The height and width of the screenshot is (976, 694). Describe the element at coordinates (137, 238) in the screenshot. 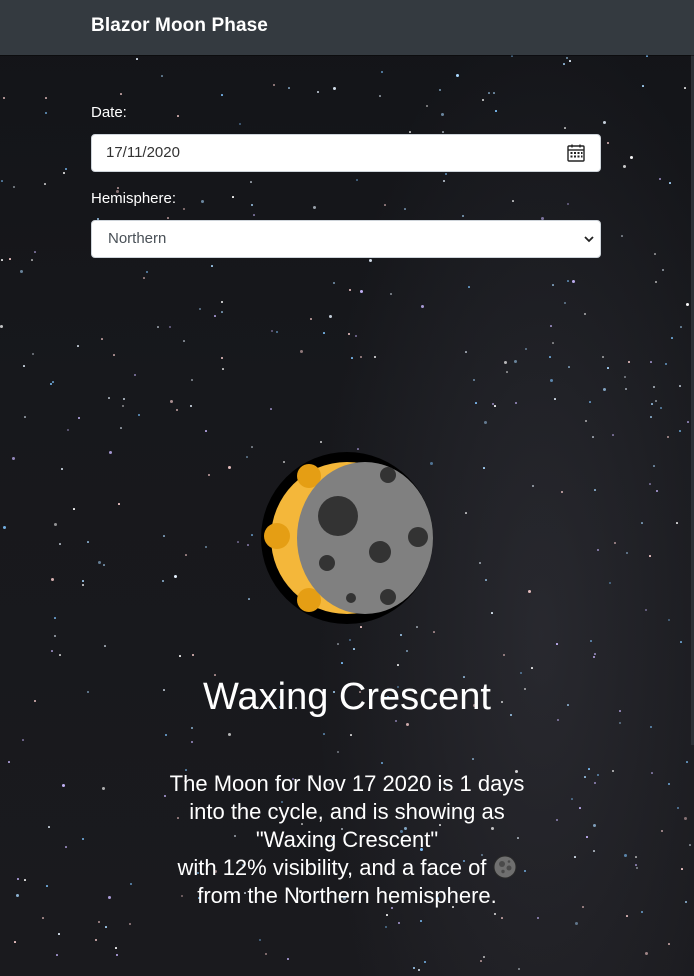

I see `hemisphere-selected-value: Northern` at that location.